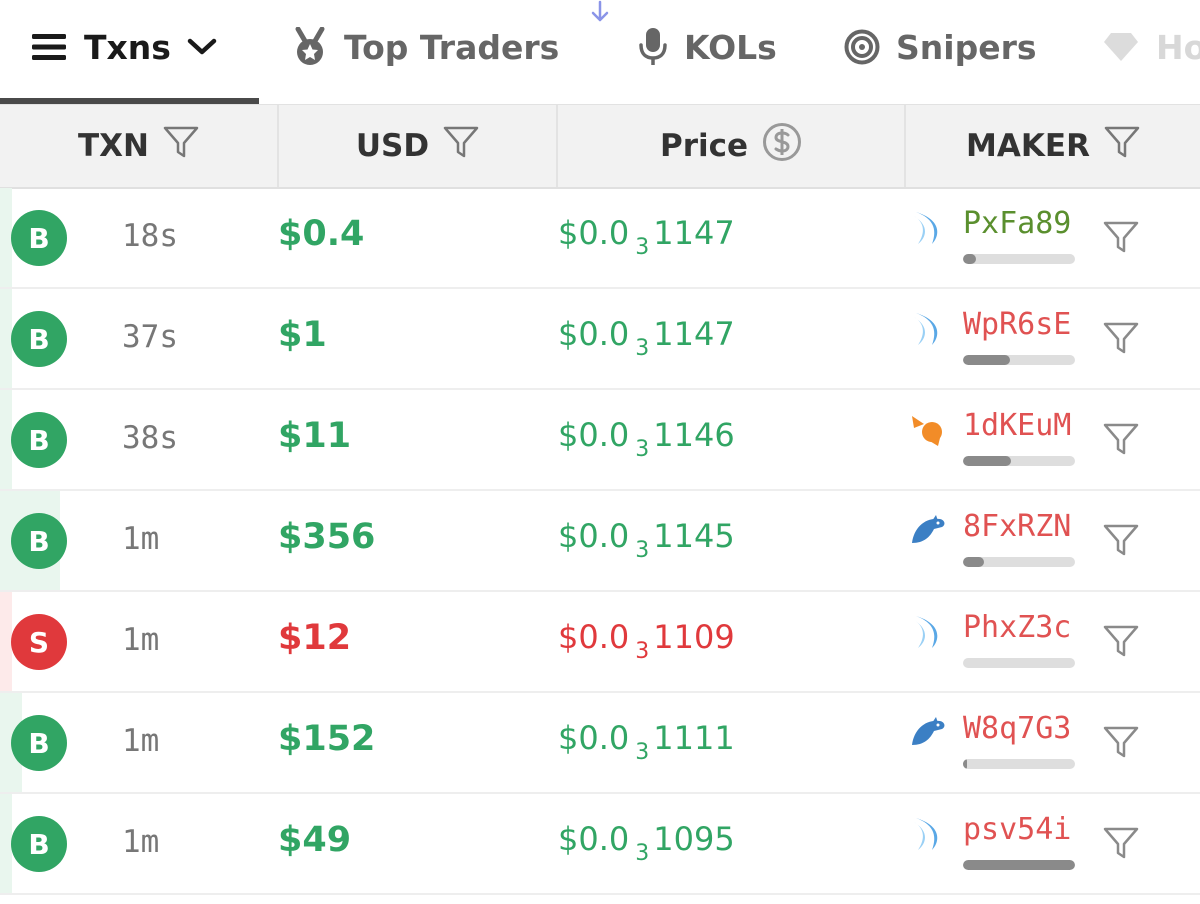 This screenshot has width=1200, height=904. What do you see at coordinates (940, 47) in the screenshot?
I see `tab-snipers: Snipers` at bounding box center [940, 47].